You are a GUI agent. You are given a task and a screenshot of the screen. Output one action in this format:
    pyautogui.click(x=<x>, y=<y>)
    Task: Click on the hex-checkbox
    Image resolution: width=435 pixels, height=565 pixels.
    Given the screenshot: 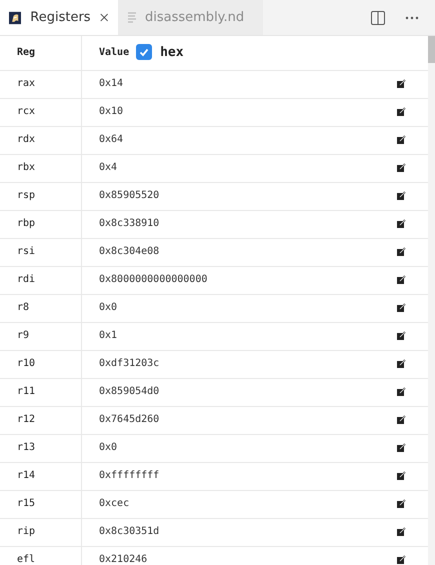 What is the action you would take?
    pyautogui.click(x=144, y=52)
    